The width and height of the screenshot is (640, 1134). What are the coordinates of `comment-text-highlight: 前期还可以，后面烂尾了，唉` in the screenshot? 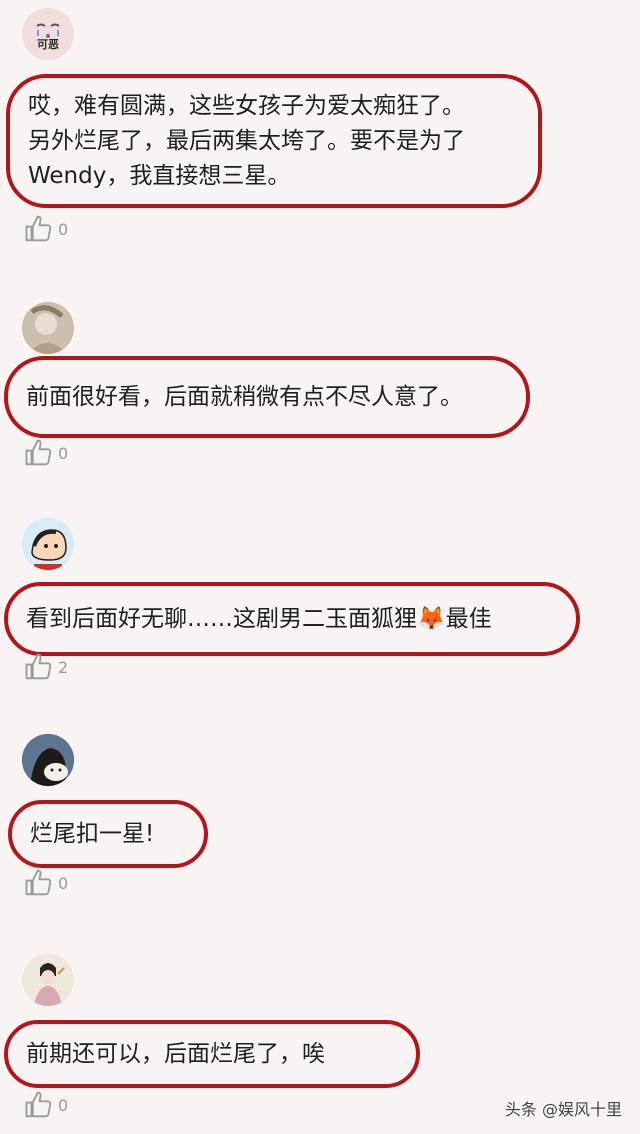 It's located at (212, 1054).